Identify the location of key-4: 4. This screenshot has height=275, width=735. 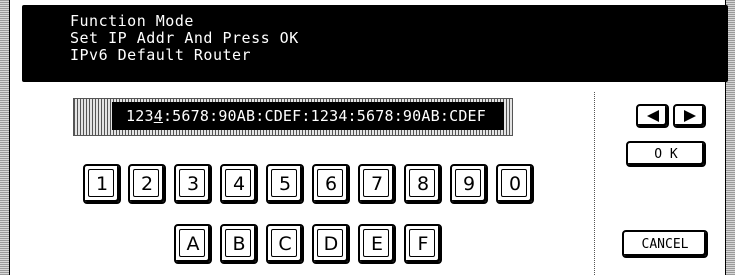
(239, 184).